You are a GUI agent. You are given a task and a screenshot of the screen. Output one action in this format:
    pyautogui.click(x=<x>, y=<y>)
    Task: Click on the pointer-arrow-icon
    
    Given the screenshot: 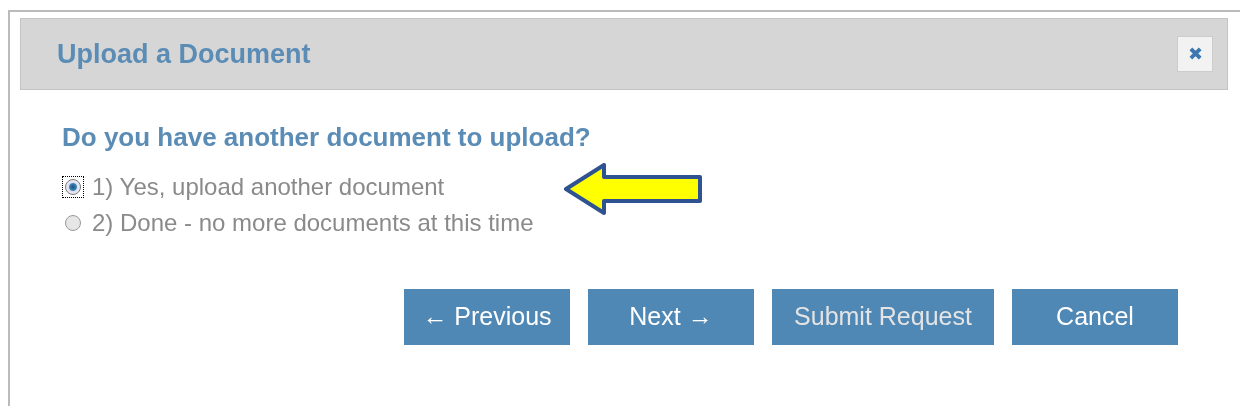 What is the action you would take?
    pyautogui.click(x=633, y=189)
    